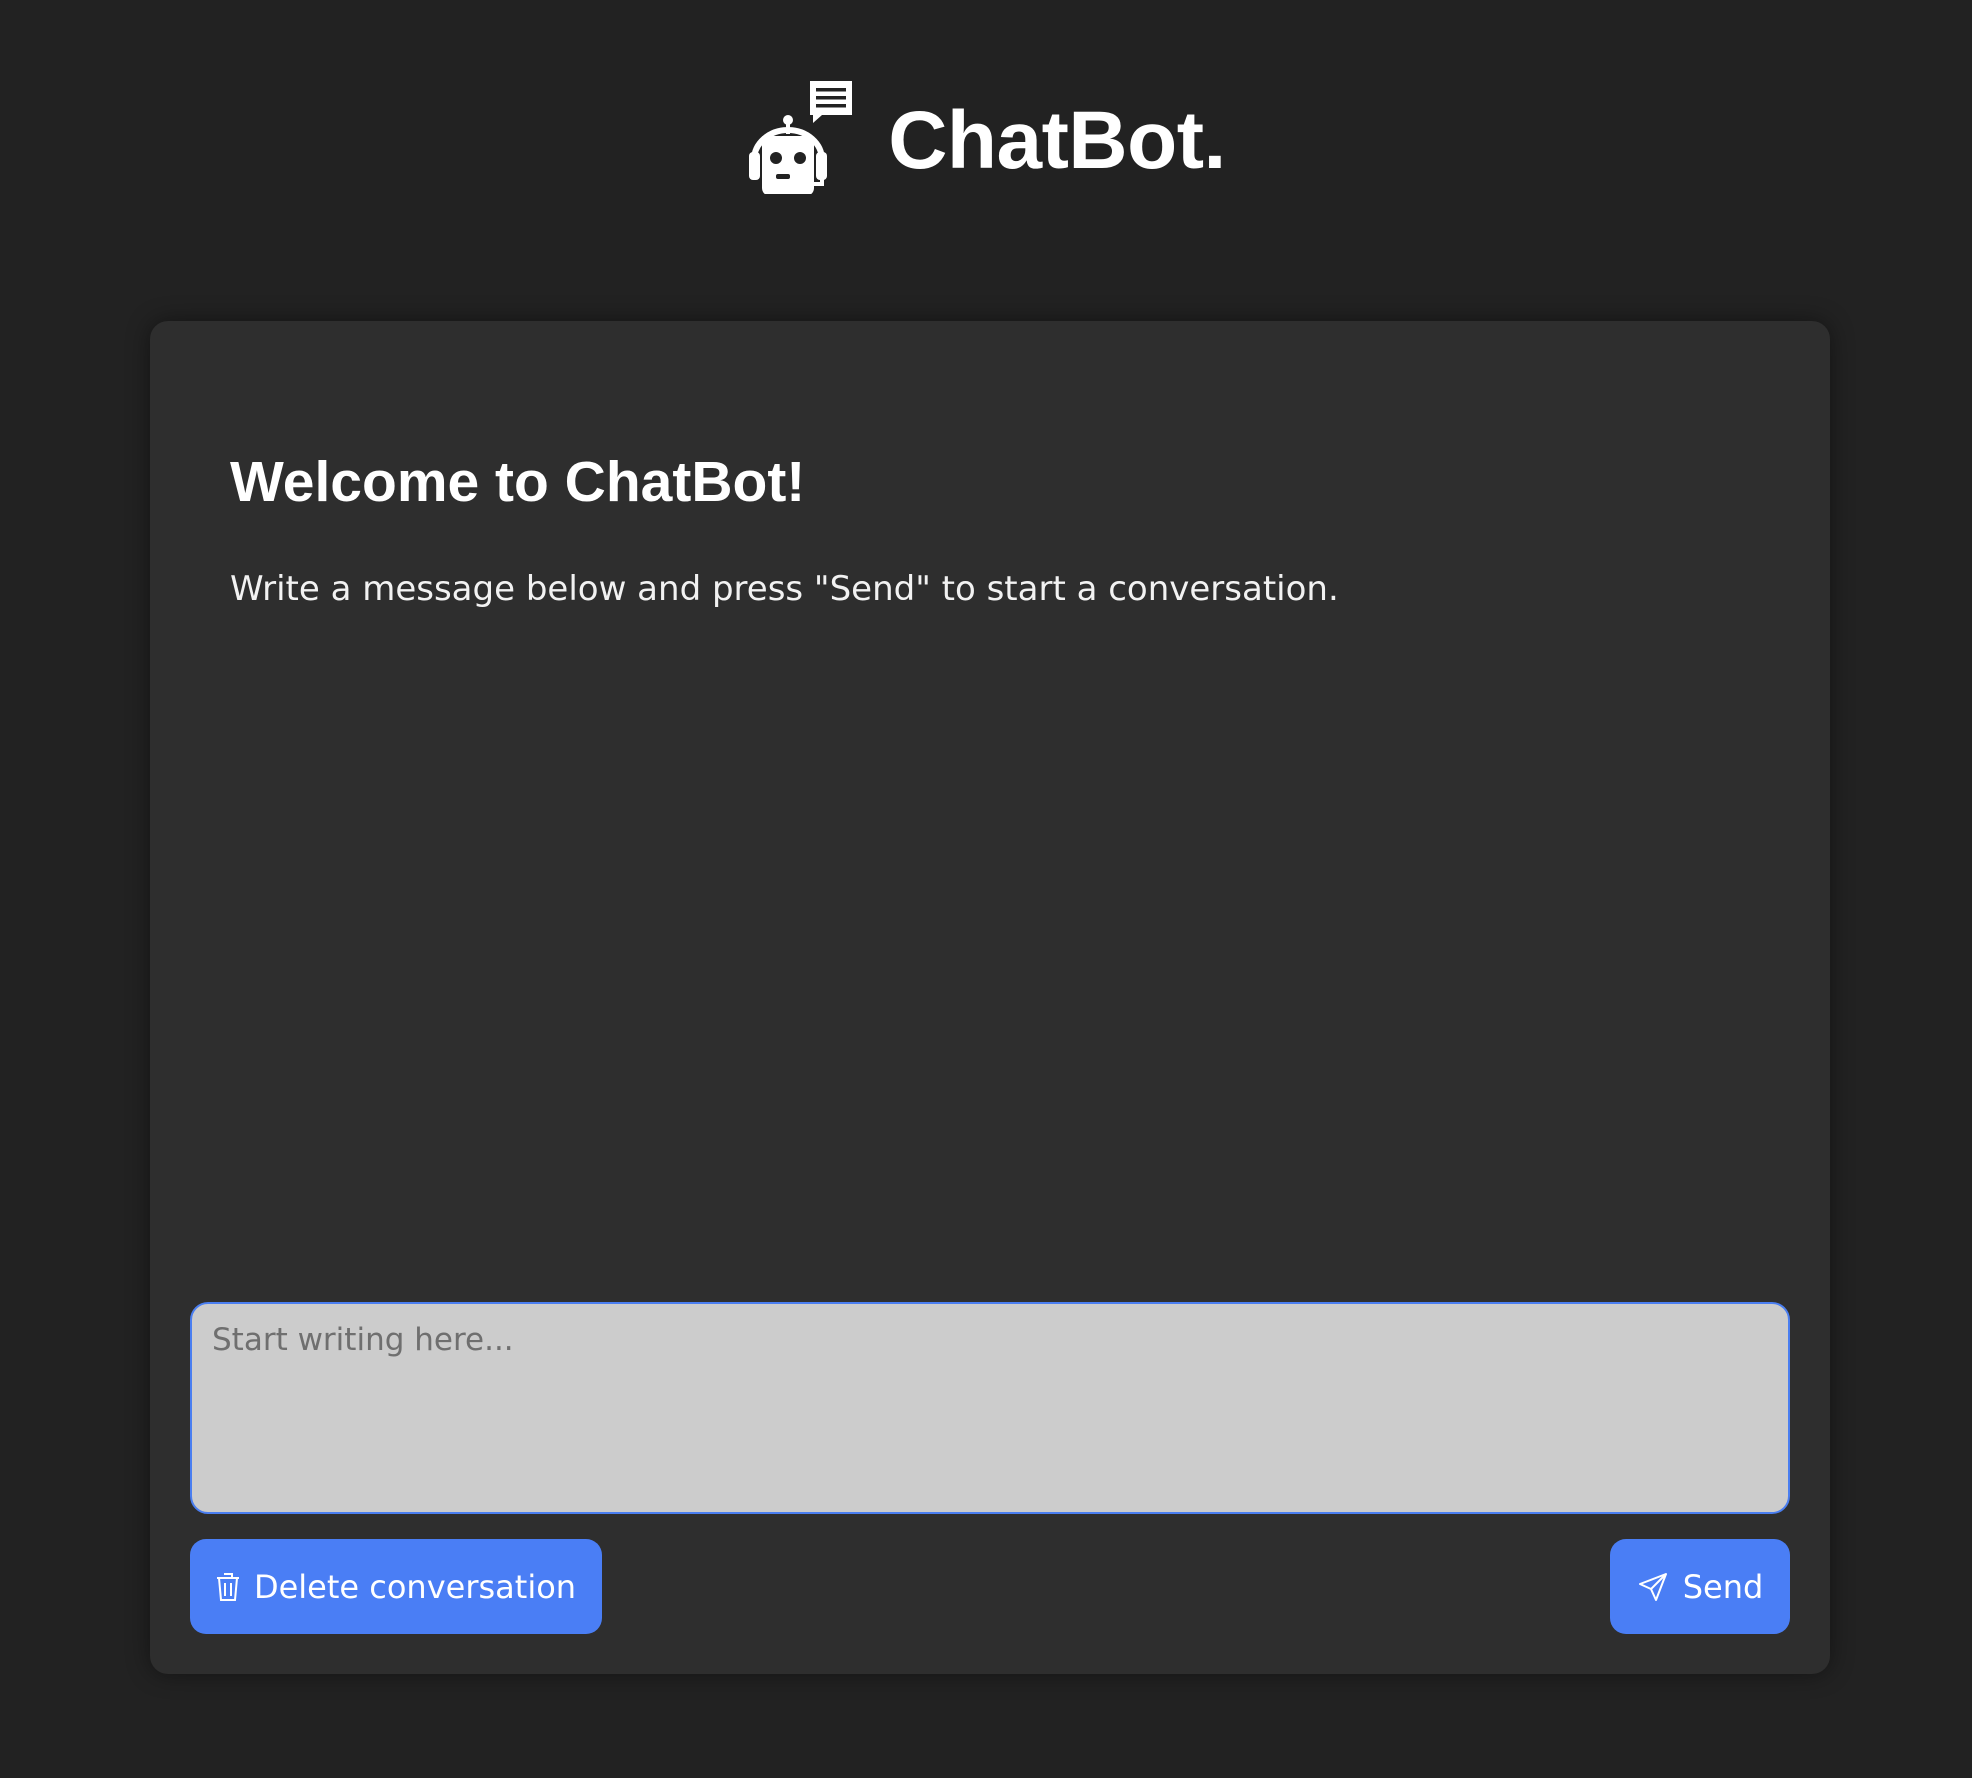 This screenshot has height=1778, width=1972. Describe the element at coordinates (1723, 1586) in the screenshot. I see `send-label: Send` at that location.